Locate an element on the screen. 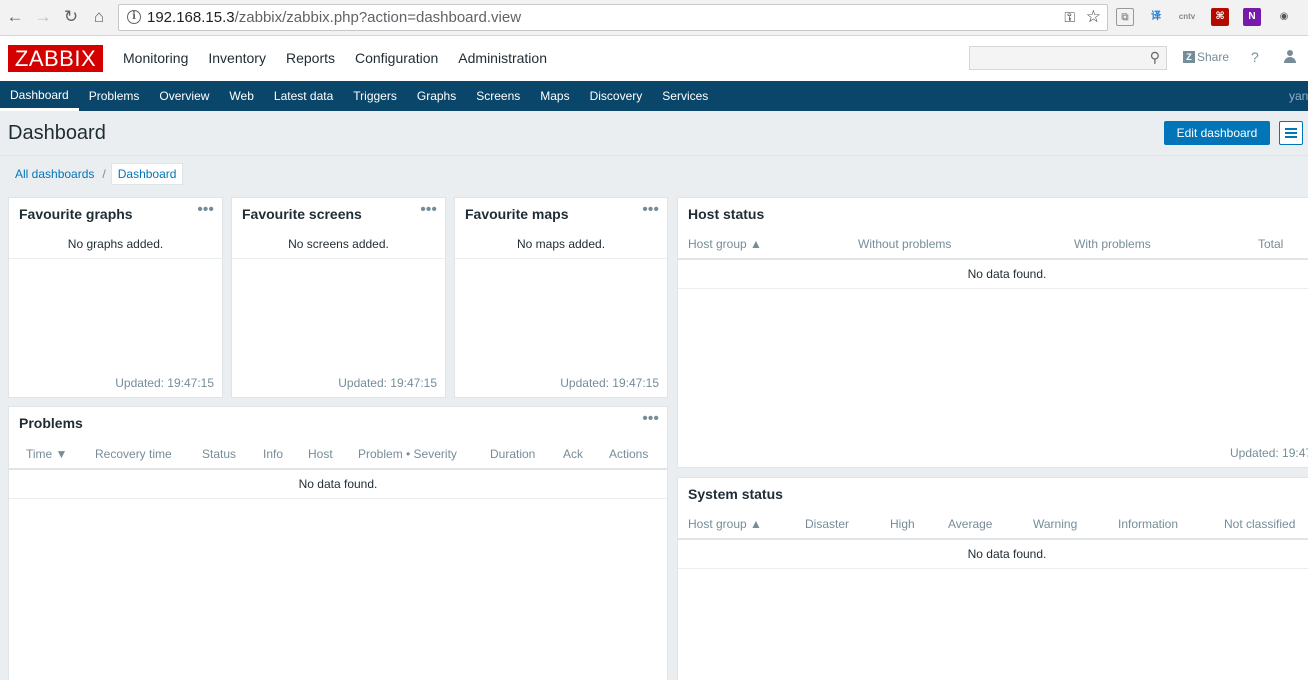  site-info-icon: i is located at coordinates (134, 17).